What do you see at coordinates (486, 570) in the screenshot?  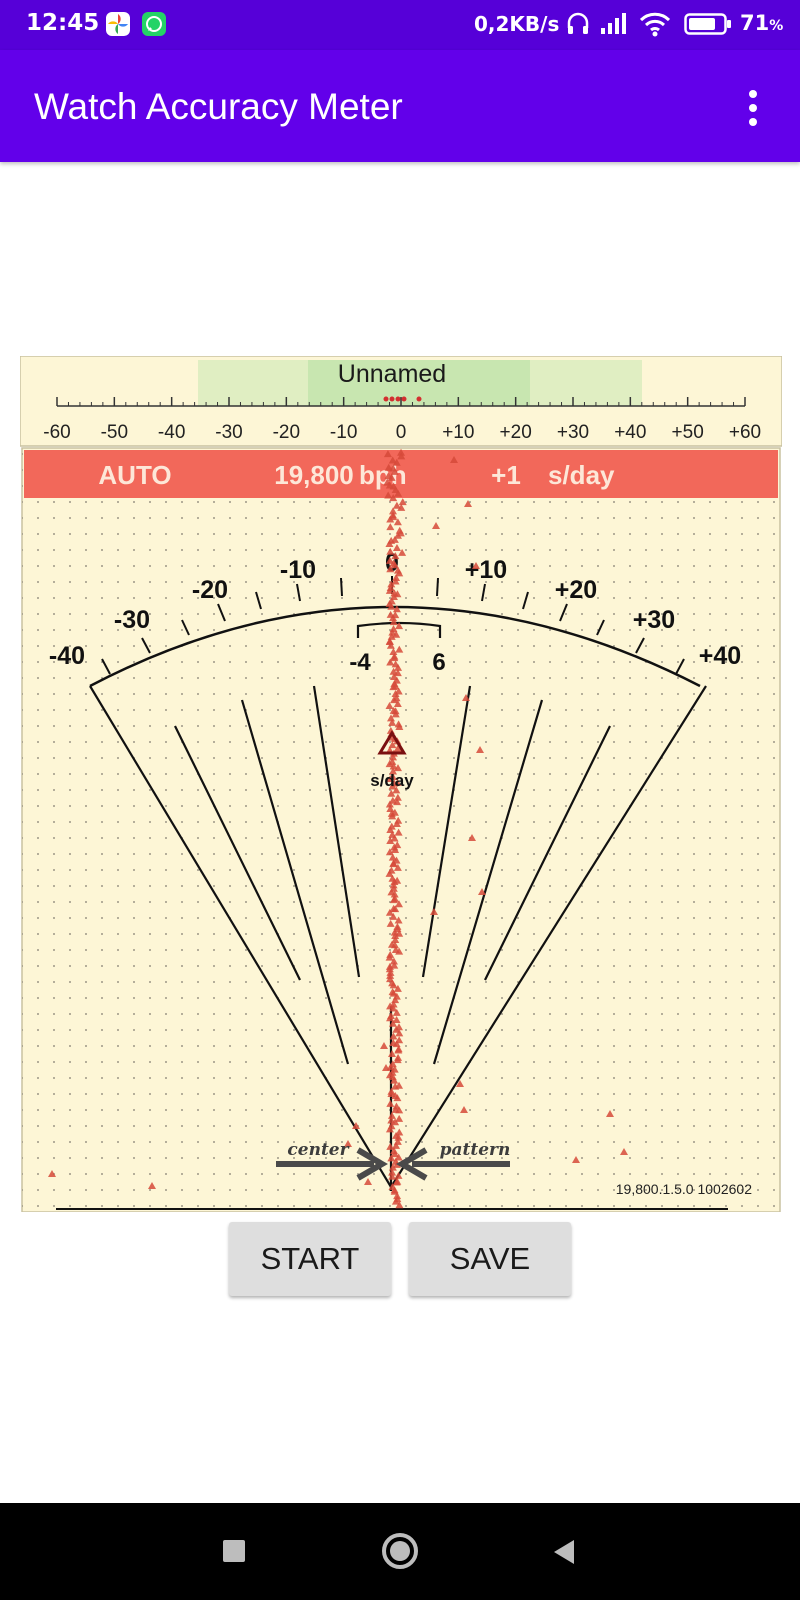 I see `dial-label: +10` at bounding box center [486, 570].